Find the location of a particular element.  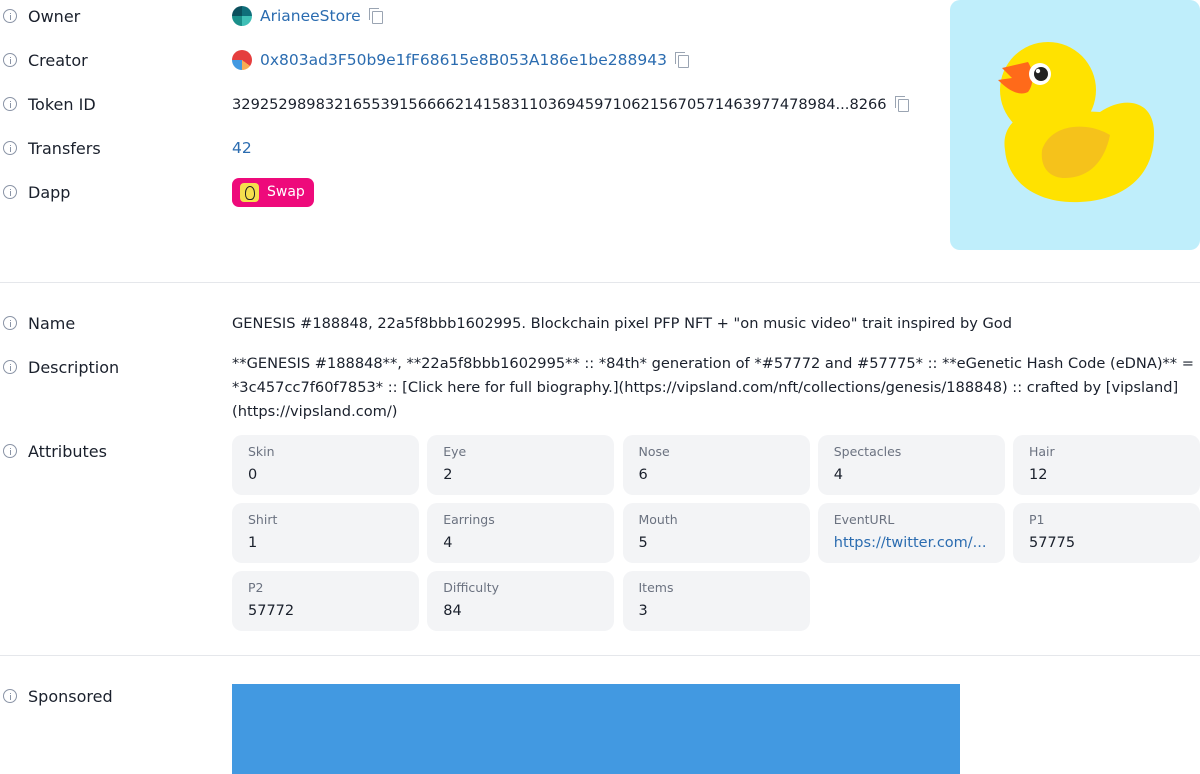

attribute-value: 6 is located at coordinates (643, 475).